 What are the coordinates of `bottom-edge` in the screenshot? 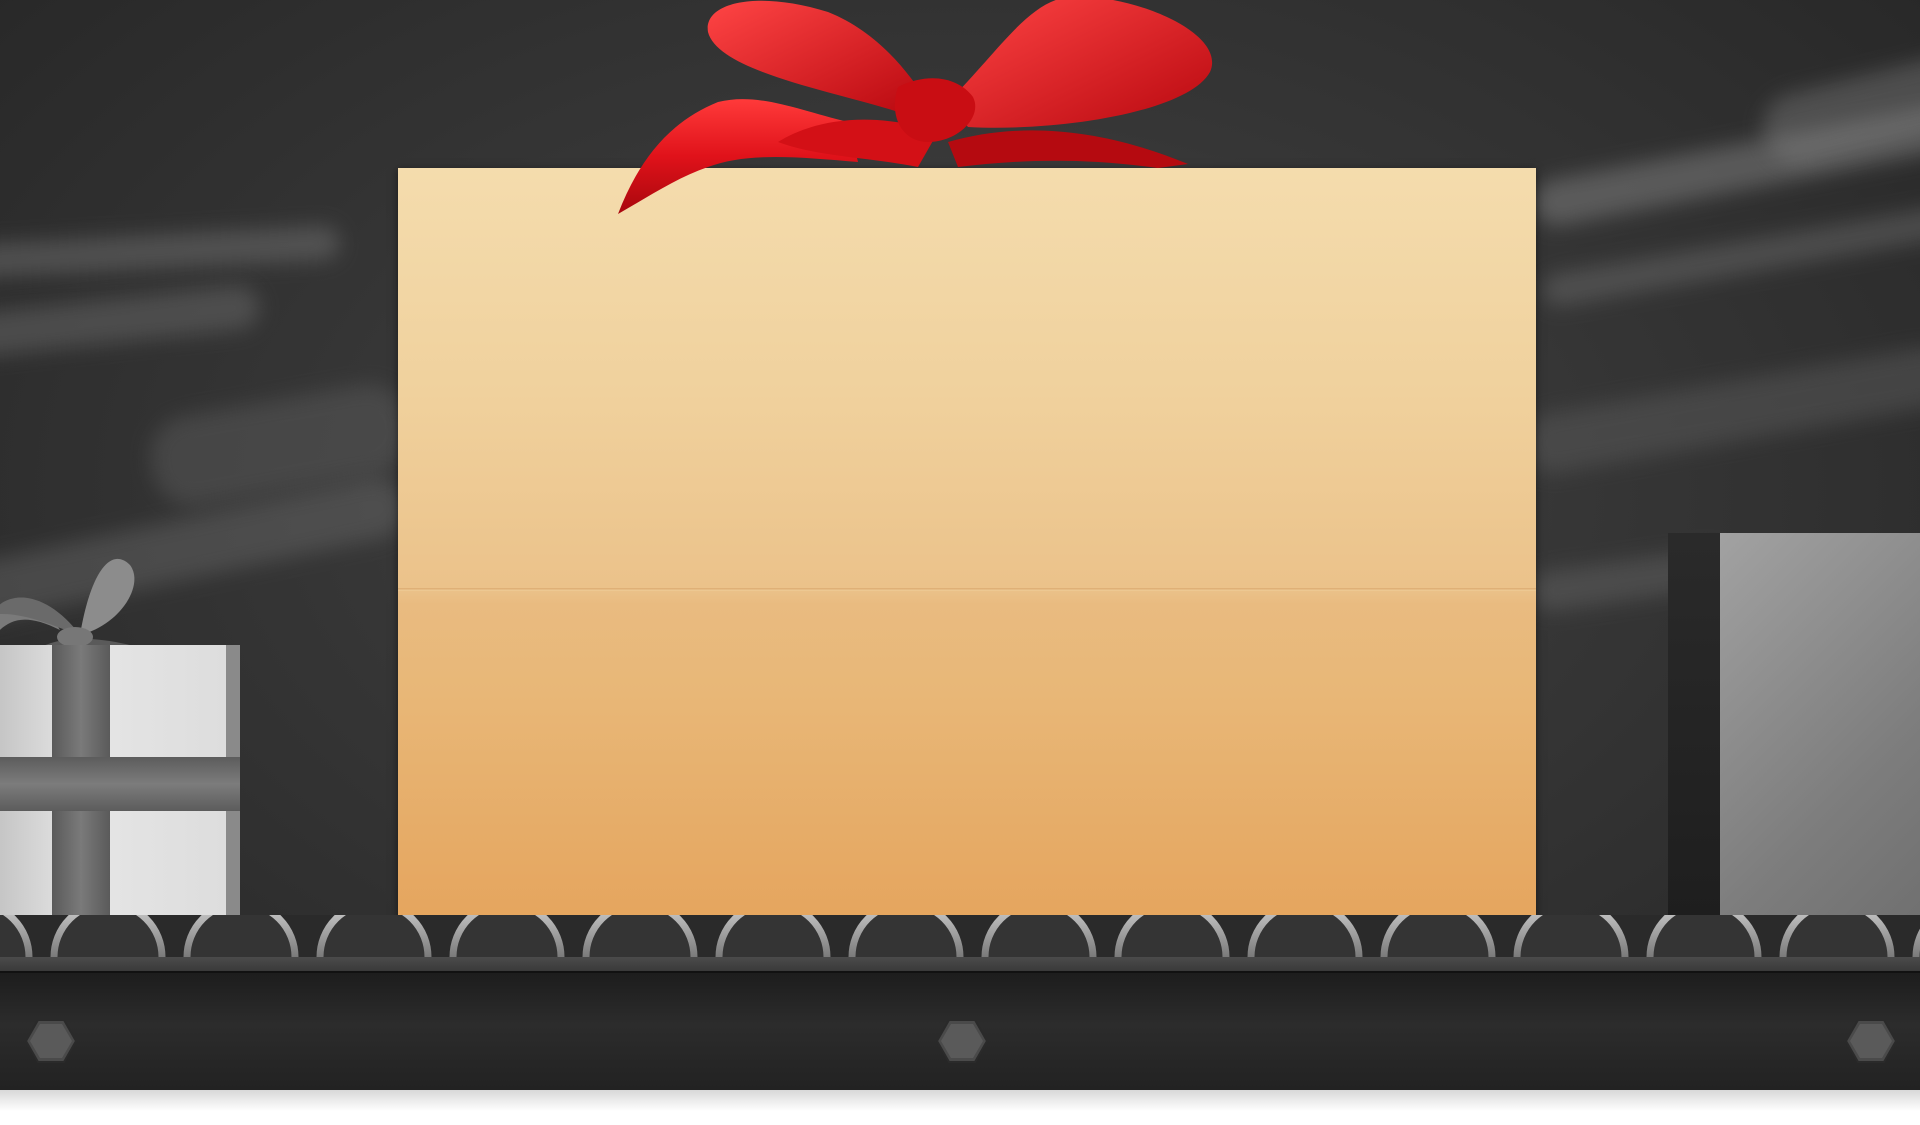 It's located at (960, 1107).